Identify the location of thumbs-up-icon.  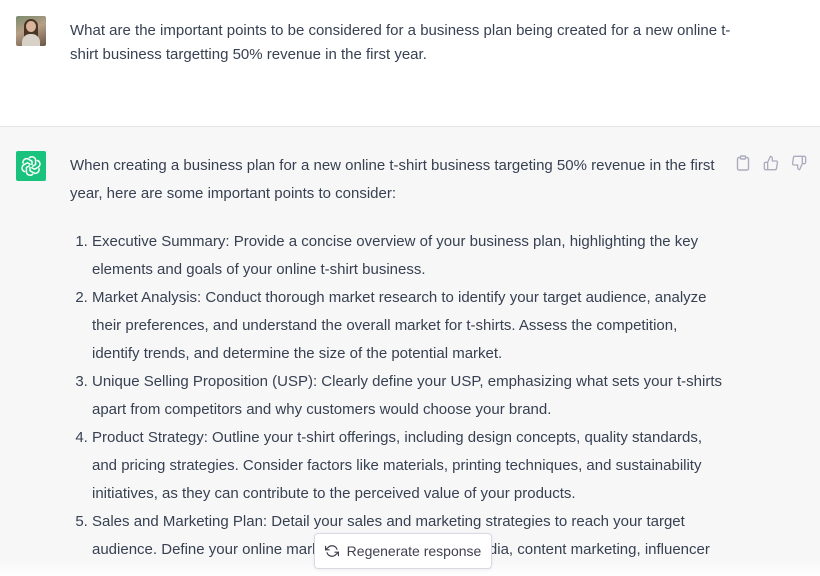
(771, 163).